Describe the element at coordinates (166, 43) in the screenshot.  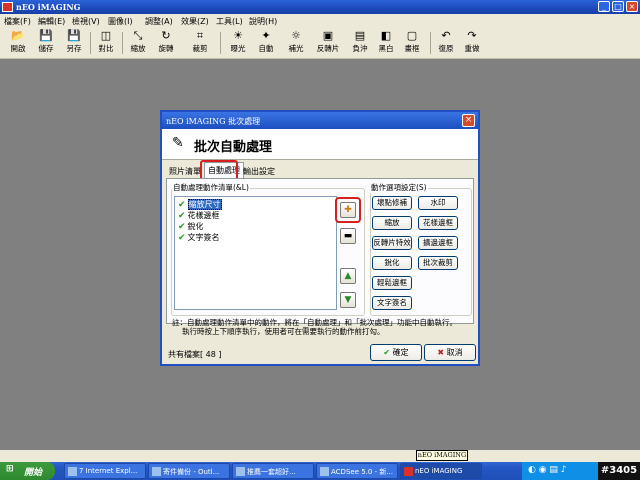
I see `tool-rotate-button: ↻ 旋轉` at that location.